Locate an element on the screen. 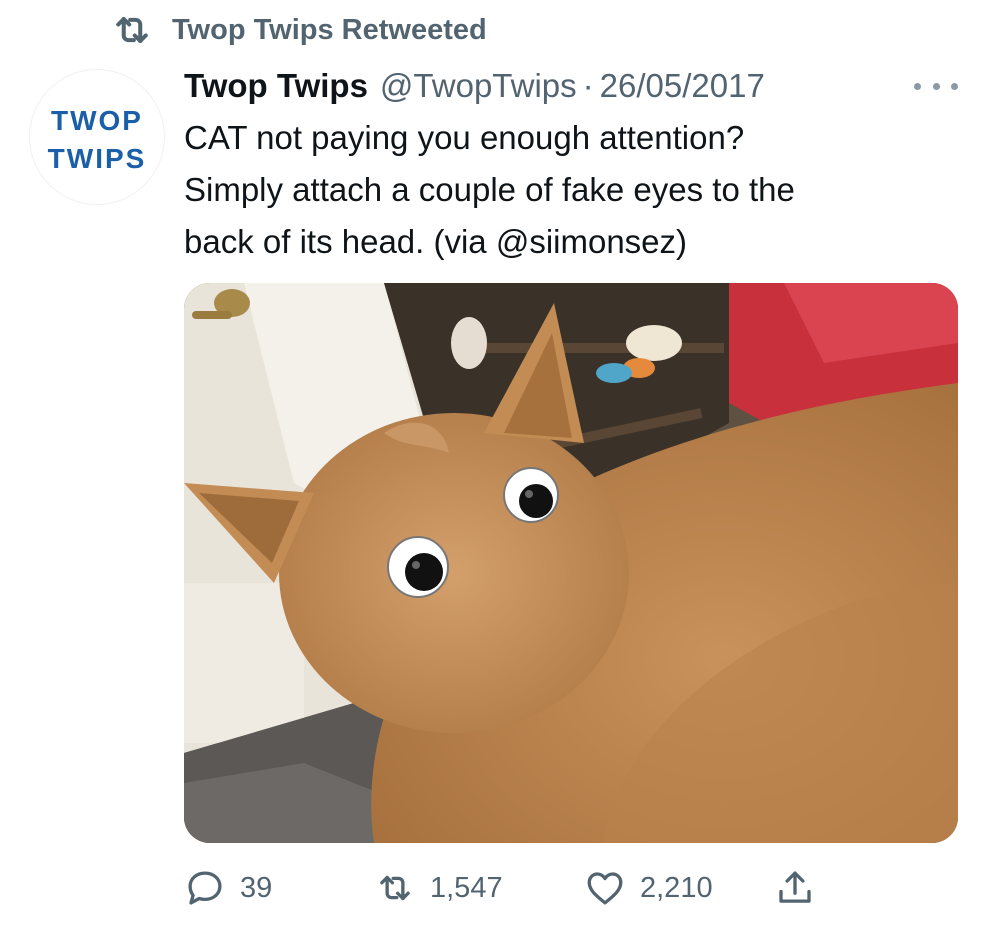 This screenshot has width=1000, height=939. tweet-header: Twop Twips @TwopTwips · 26/05/2017 is located at coordinates (474, 86).